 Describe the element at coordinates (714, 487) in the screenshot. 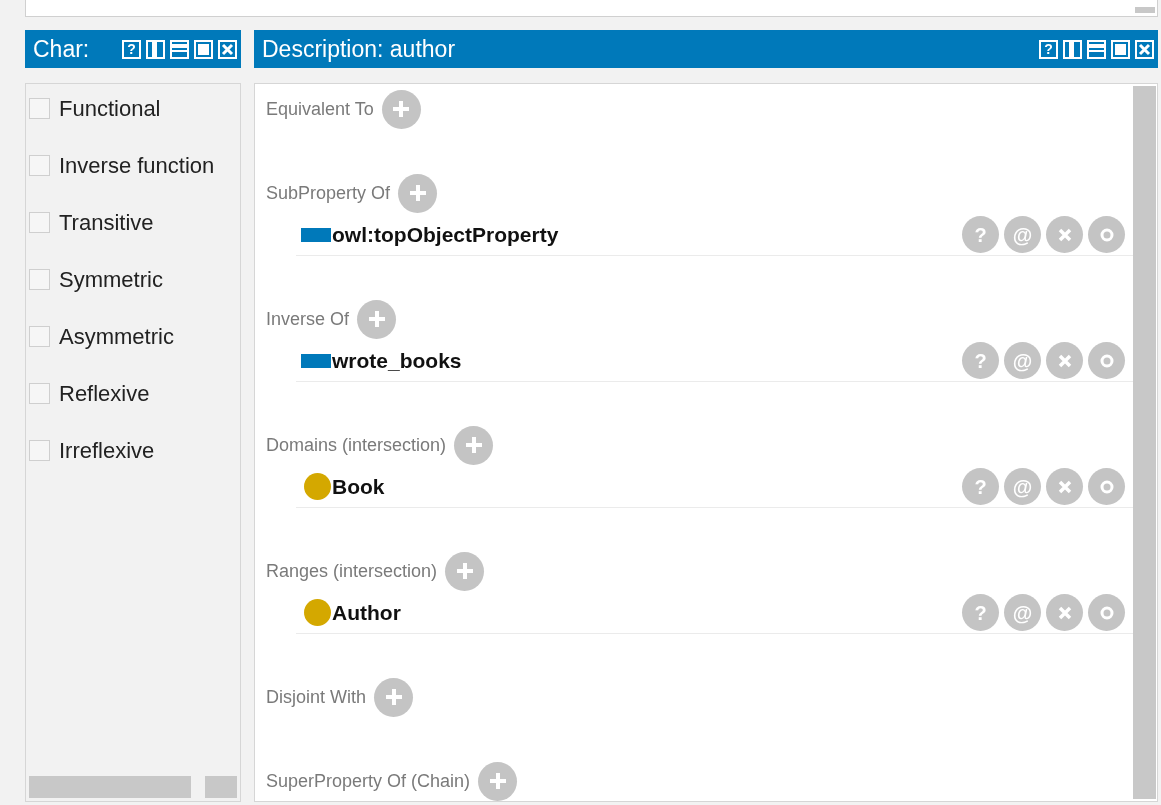

I see `entry-row: Book ? @` at that location.